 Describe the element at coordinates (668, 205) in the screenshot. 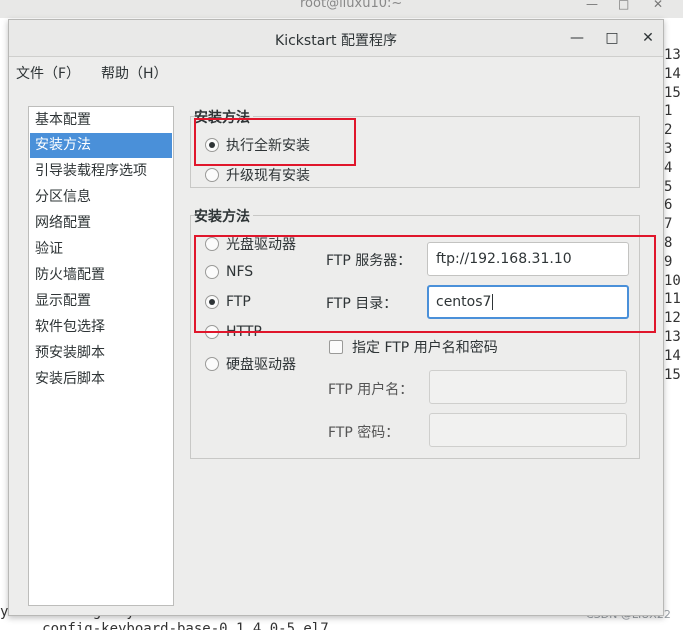

I see `terminal-line-number: 6` at that location.